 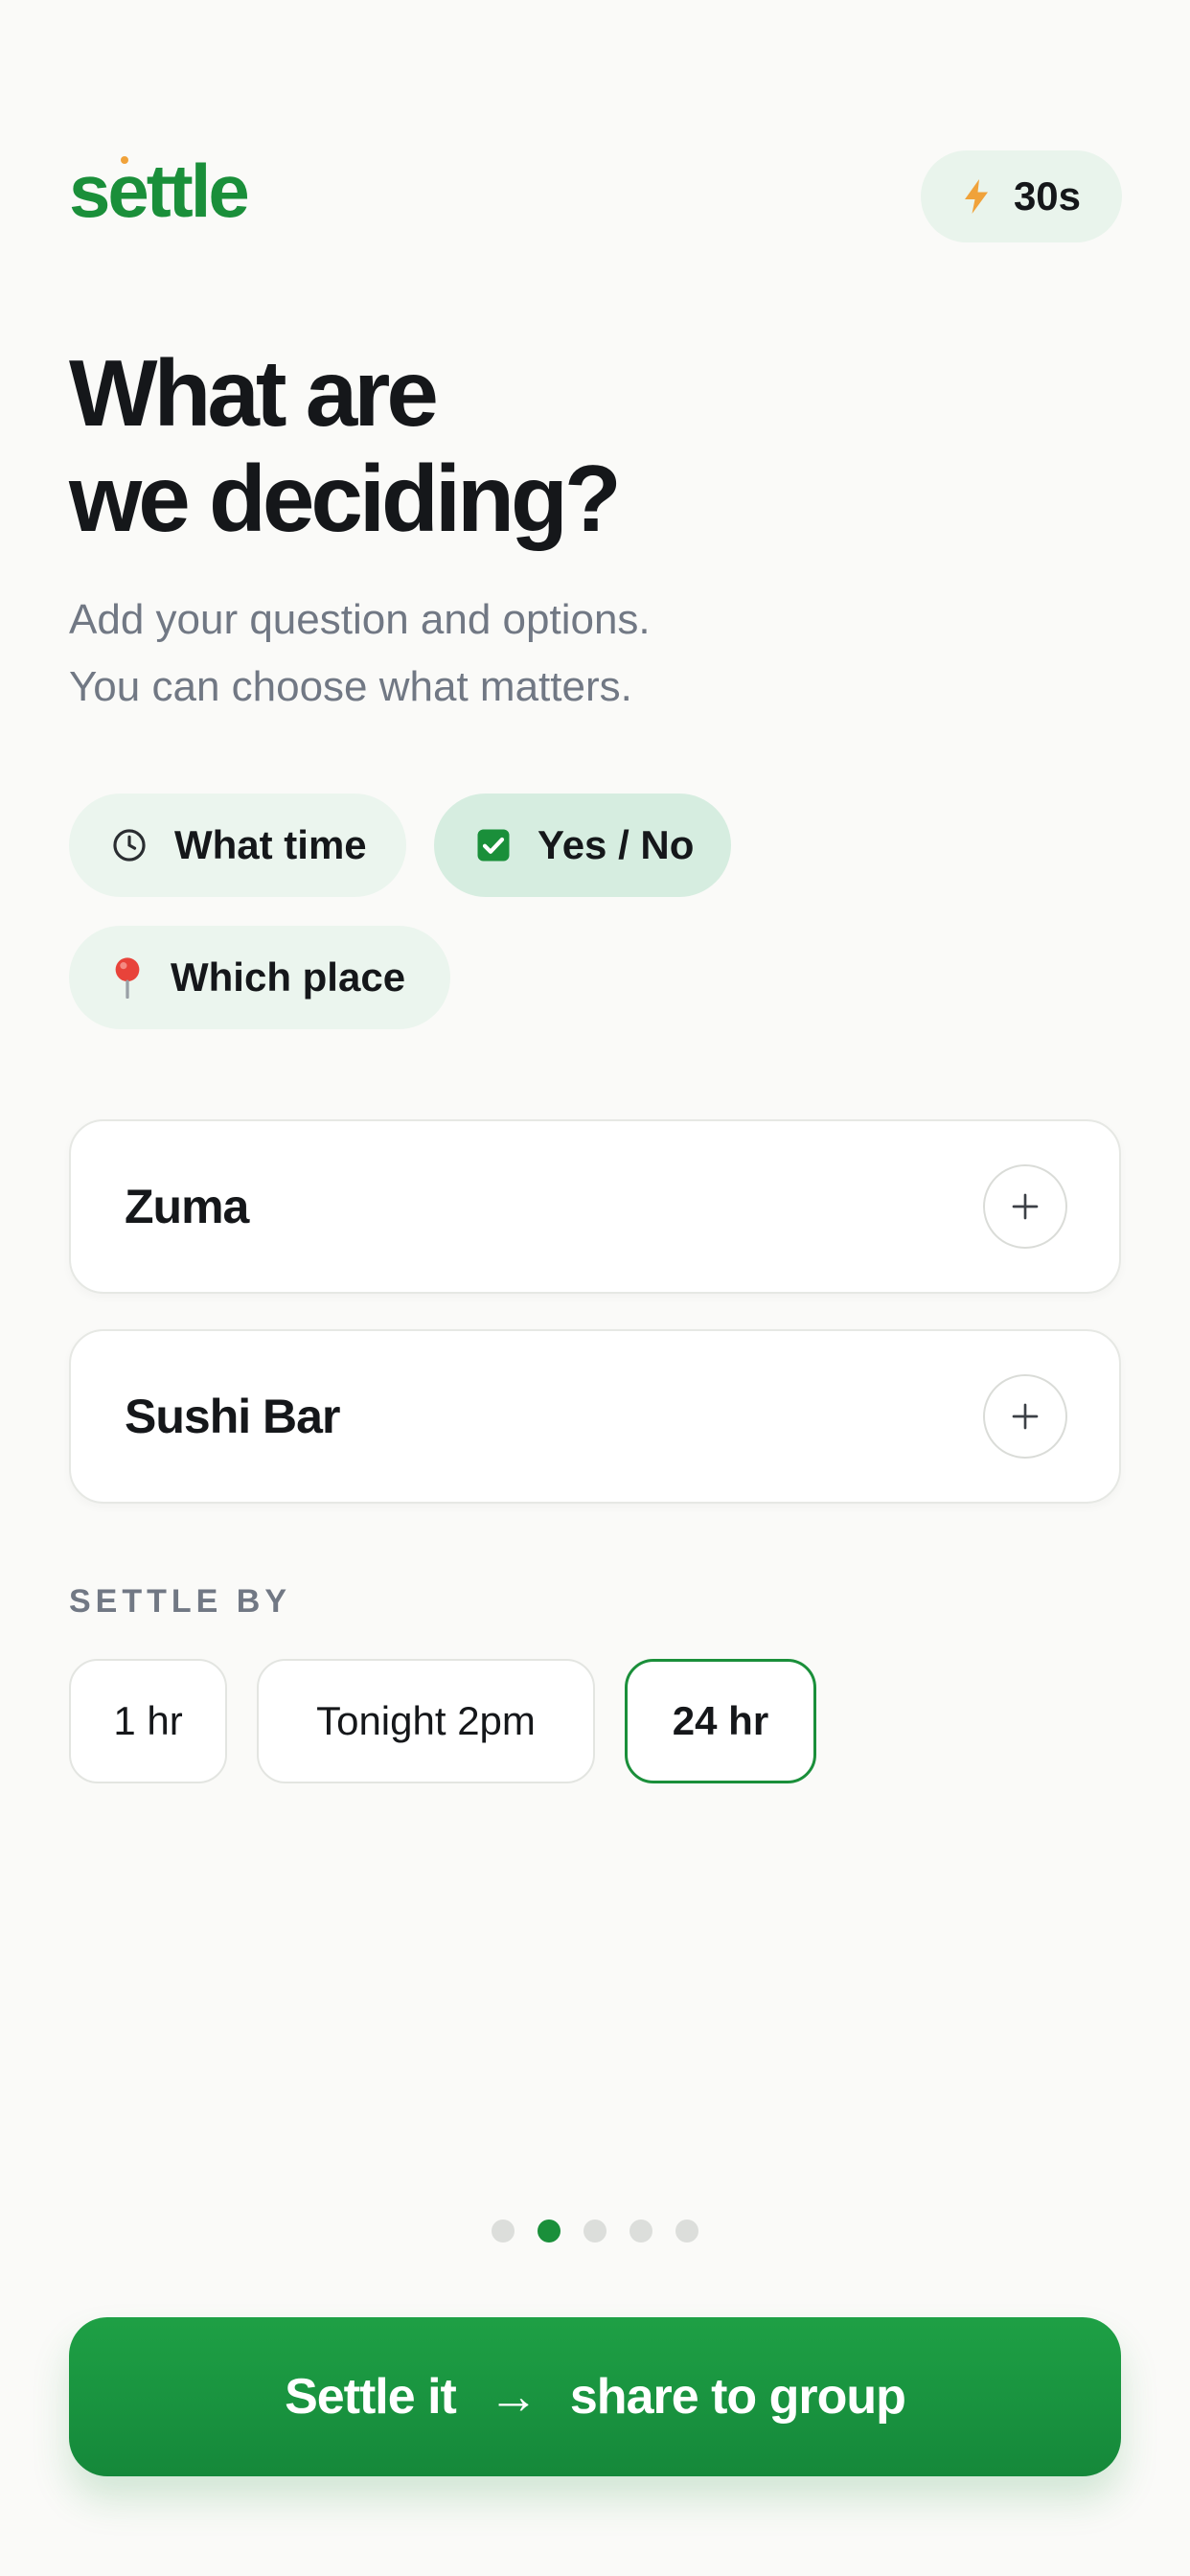 What do you see at coordinates (583, 845) in the screenshot?
I see `chip-yes-no: Yes / No` at bounding box center [583, 845].